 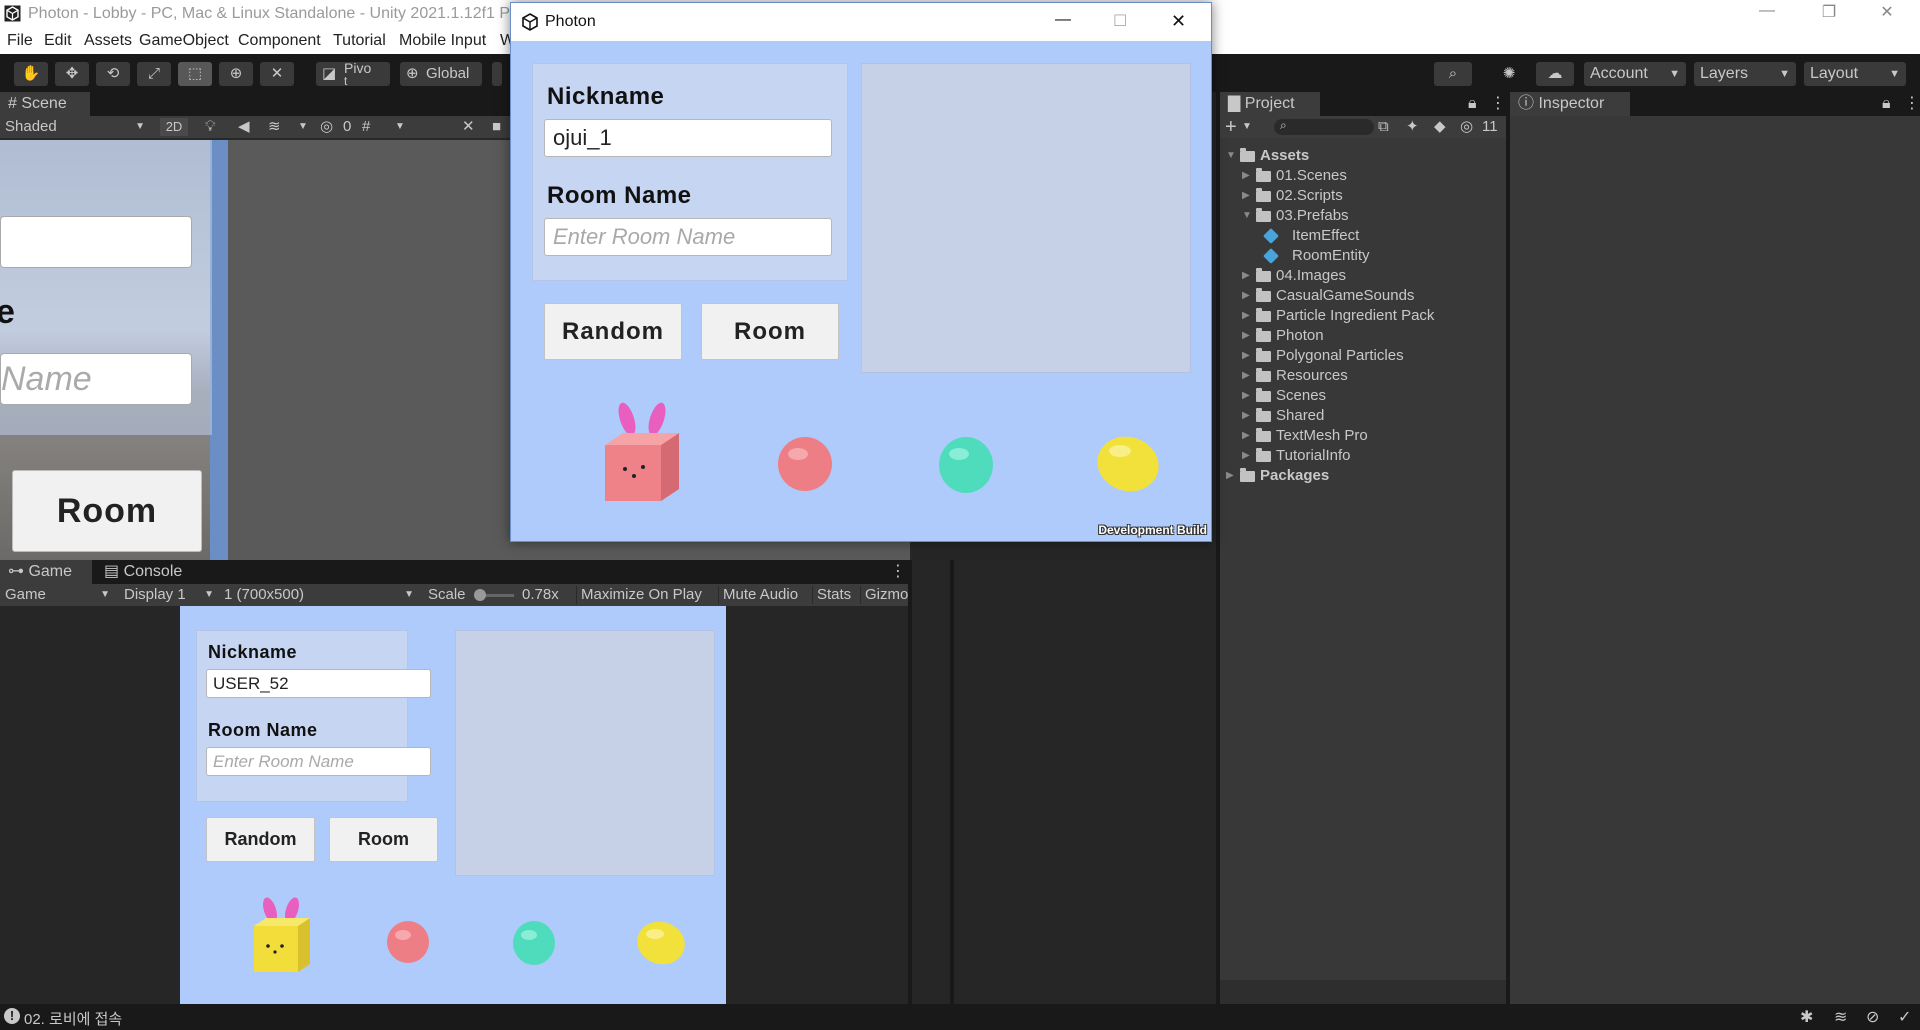 I want to click on menu-gameobject: GameObject, so click(x=184, y=41).